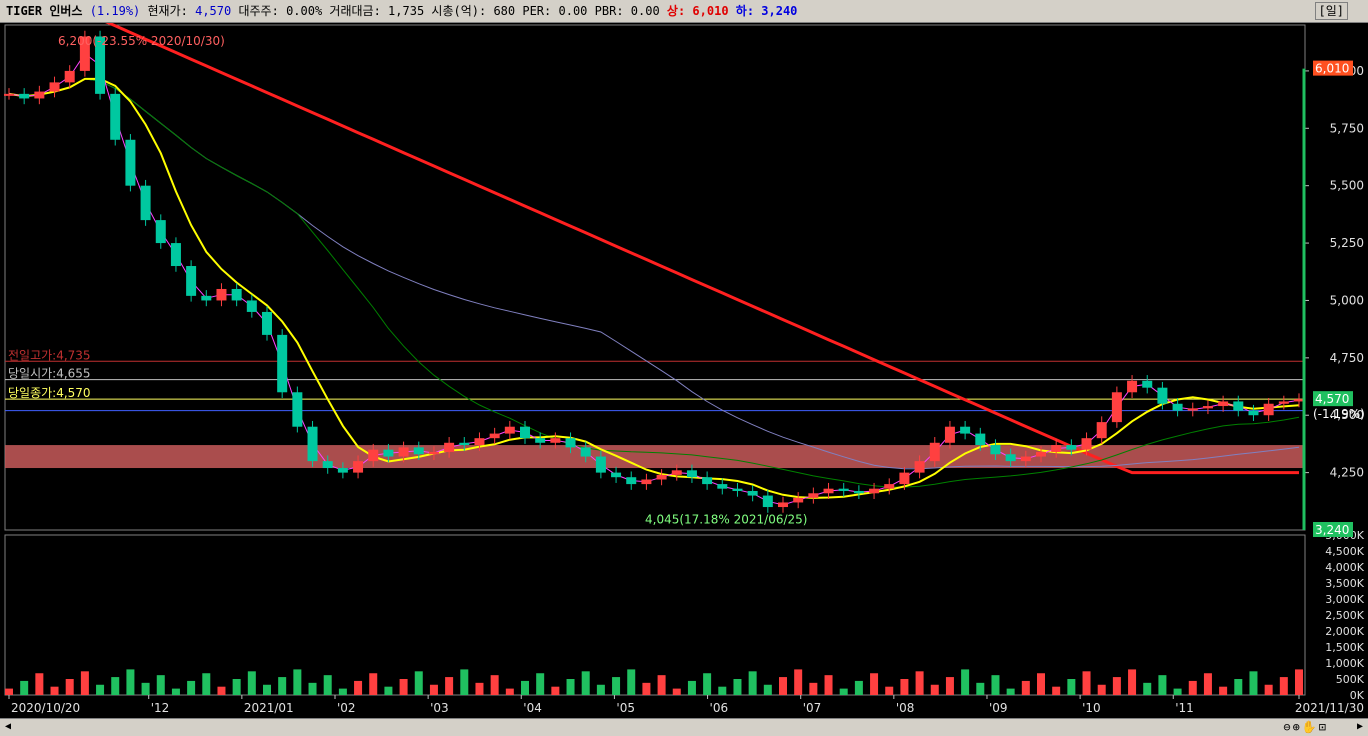 The height and width of the screenshot is (736, 1368). Describe the element at coordinates (44, 11) in the screenshot. I see `stock-name: TIGER 인버스` at that location.